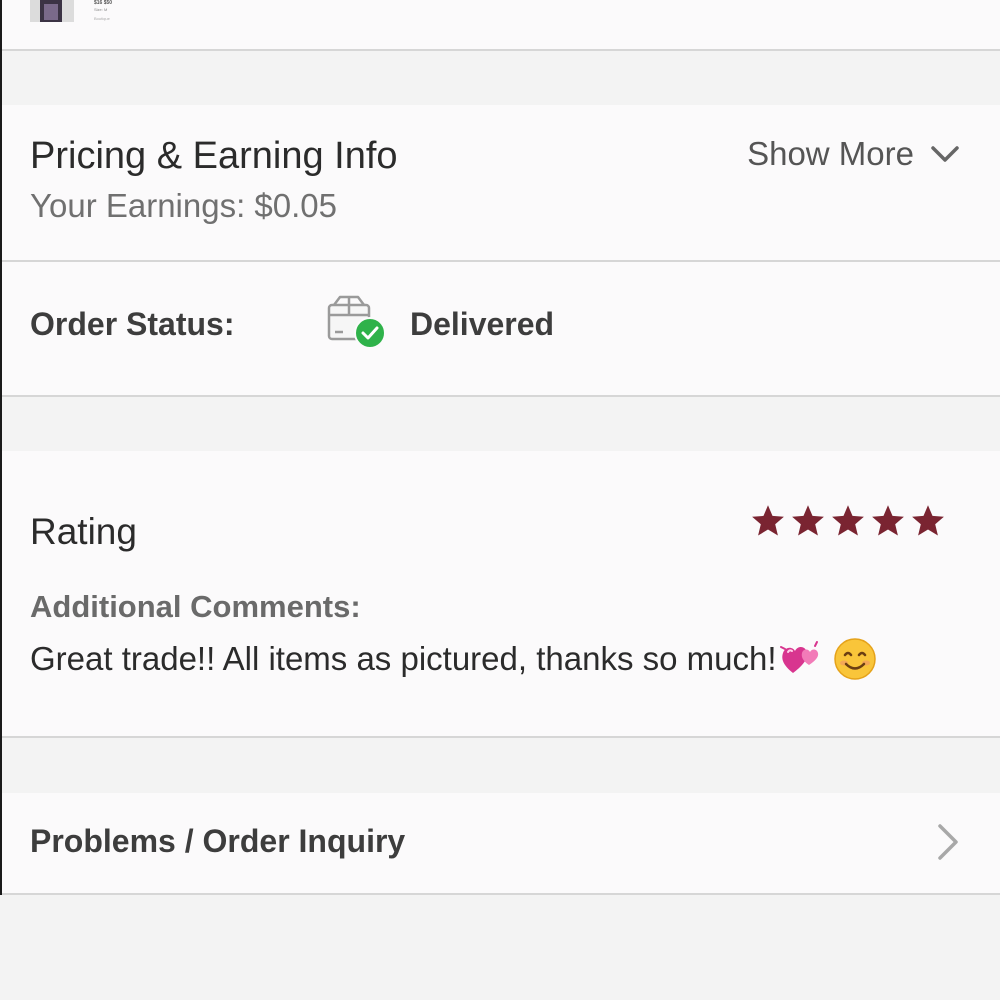  I want to click on product-image-detail, so click(51, 12).